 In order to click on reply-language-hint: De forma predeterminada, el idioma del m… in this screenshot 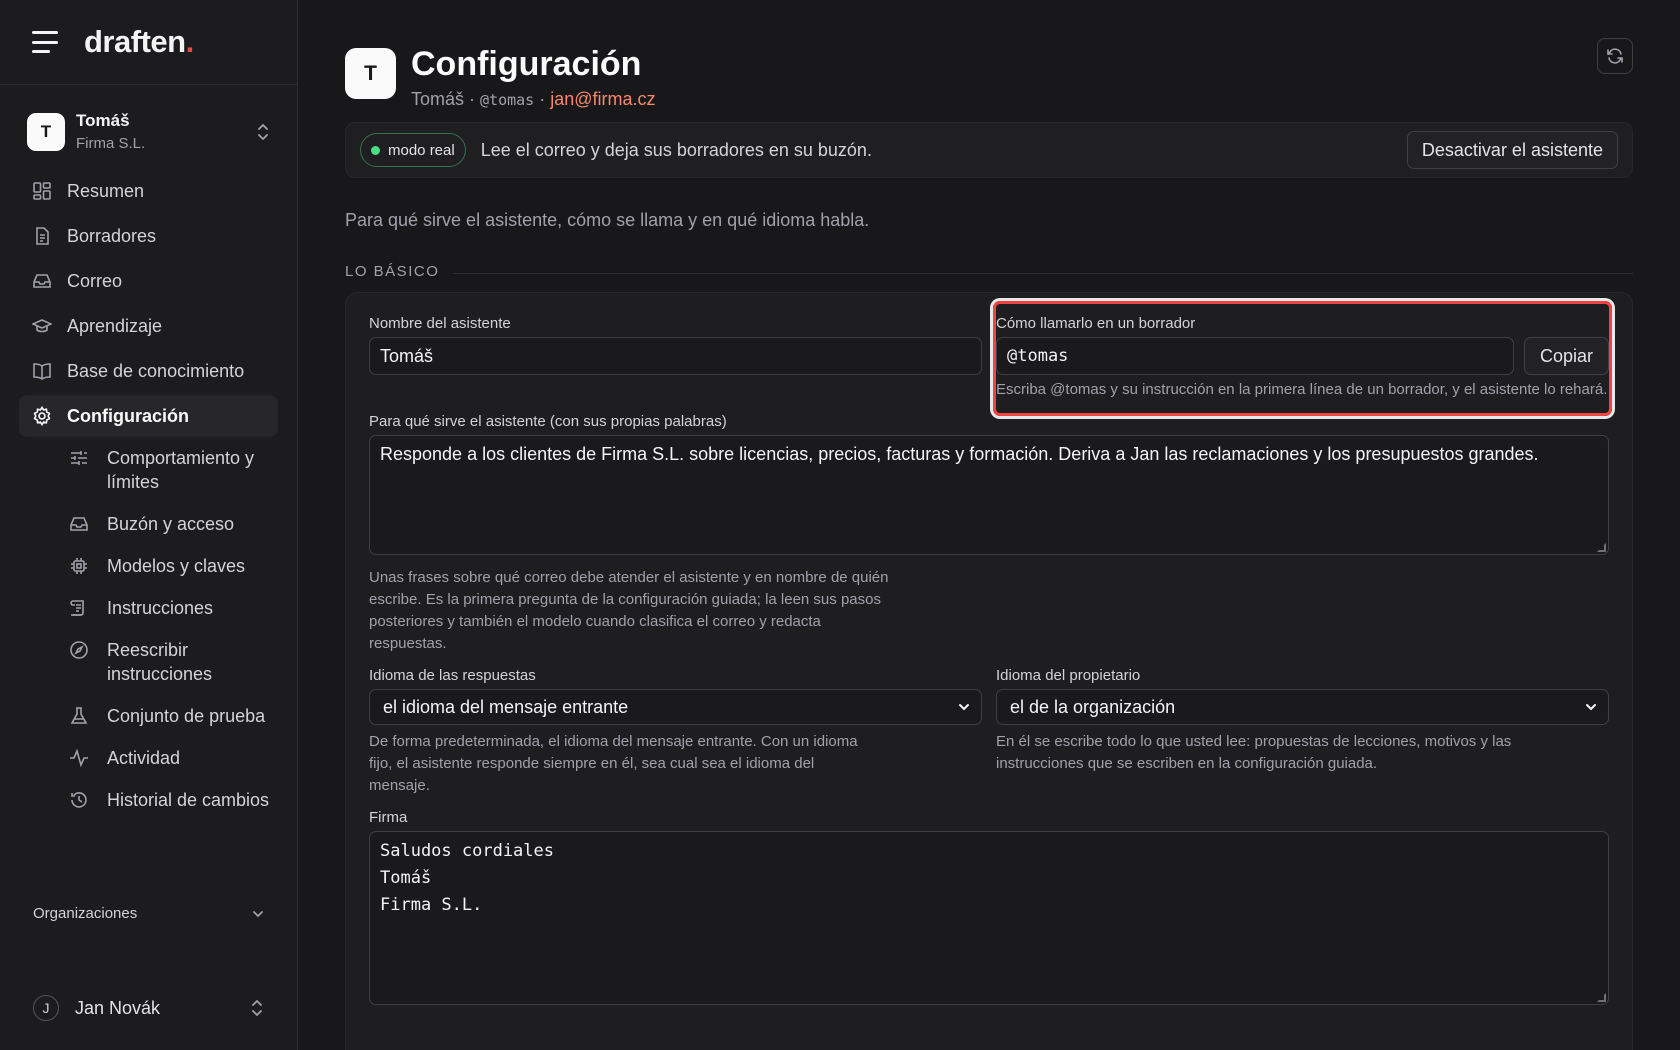, I will do `click(613, 763)`.